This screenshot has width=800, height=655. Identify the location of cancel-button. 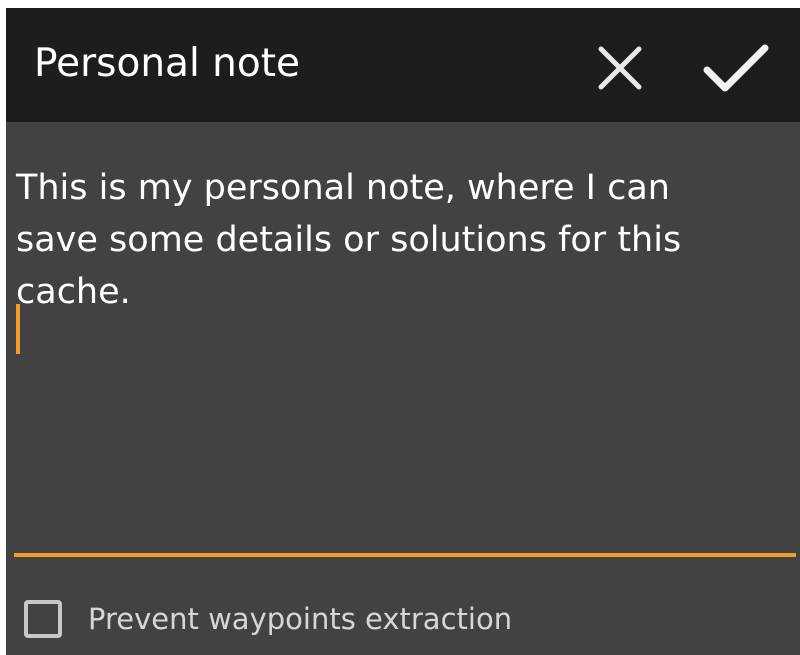
(620, 68).